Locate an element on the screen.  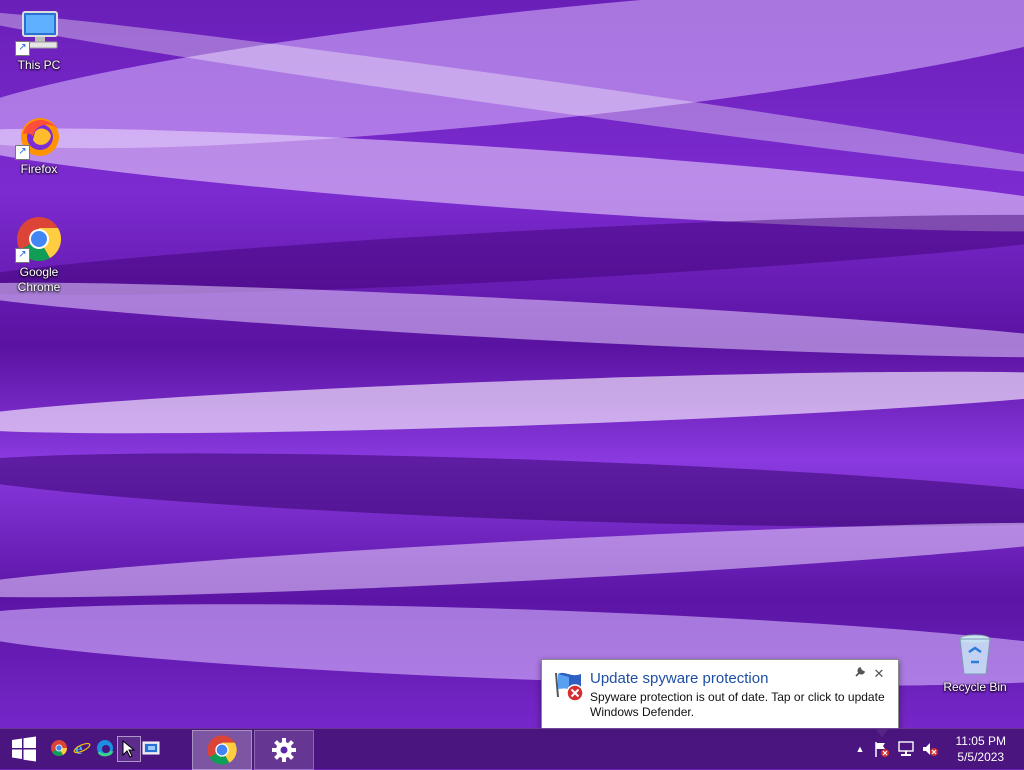
desktop-icon-label: This PC is located at coordinates (39, 65).